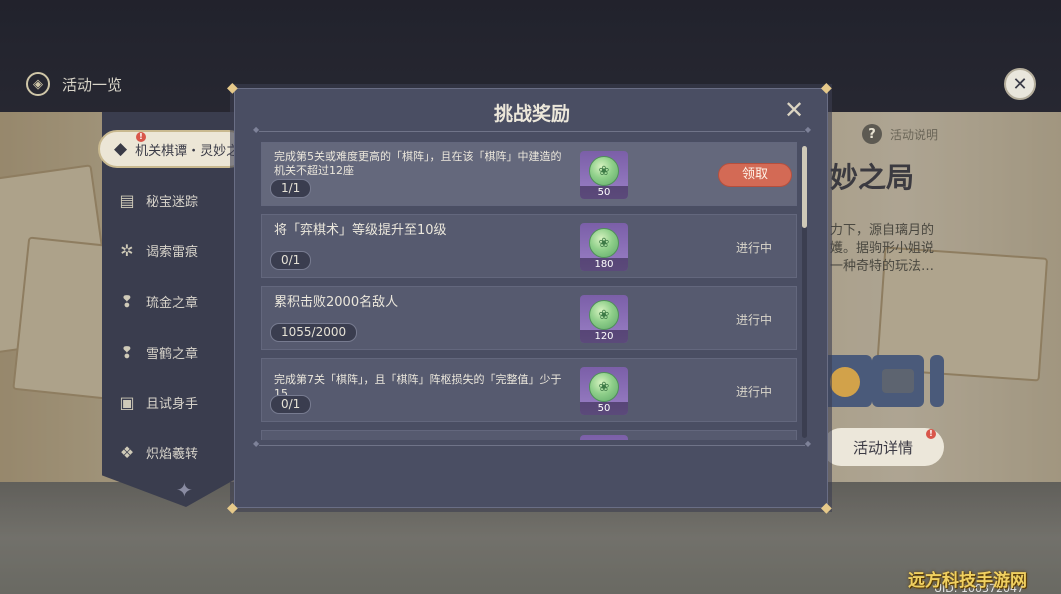 The width and height of the screenshot is (1061, 594). I want to click on treasure-chest-icon: ▤, so click(127, 200).